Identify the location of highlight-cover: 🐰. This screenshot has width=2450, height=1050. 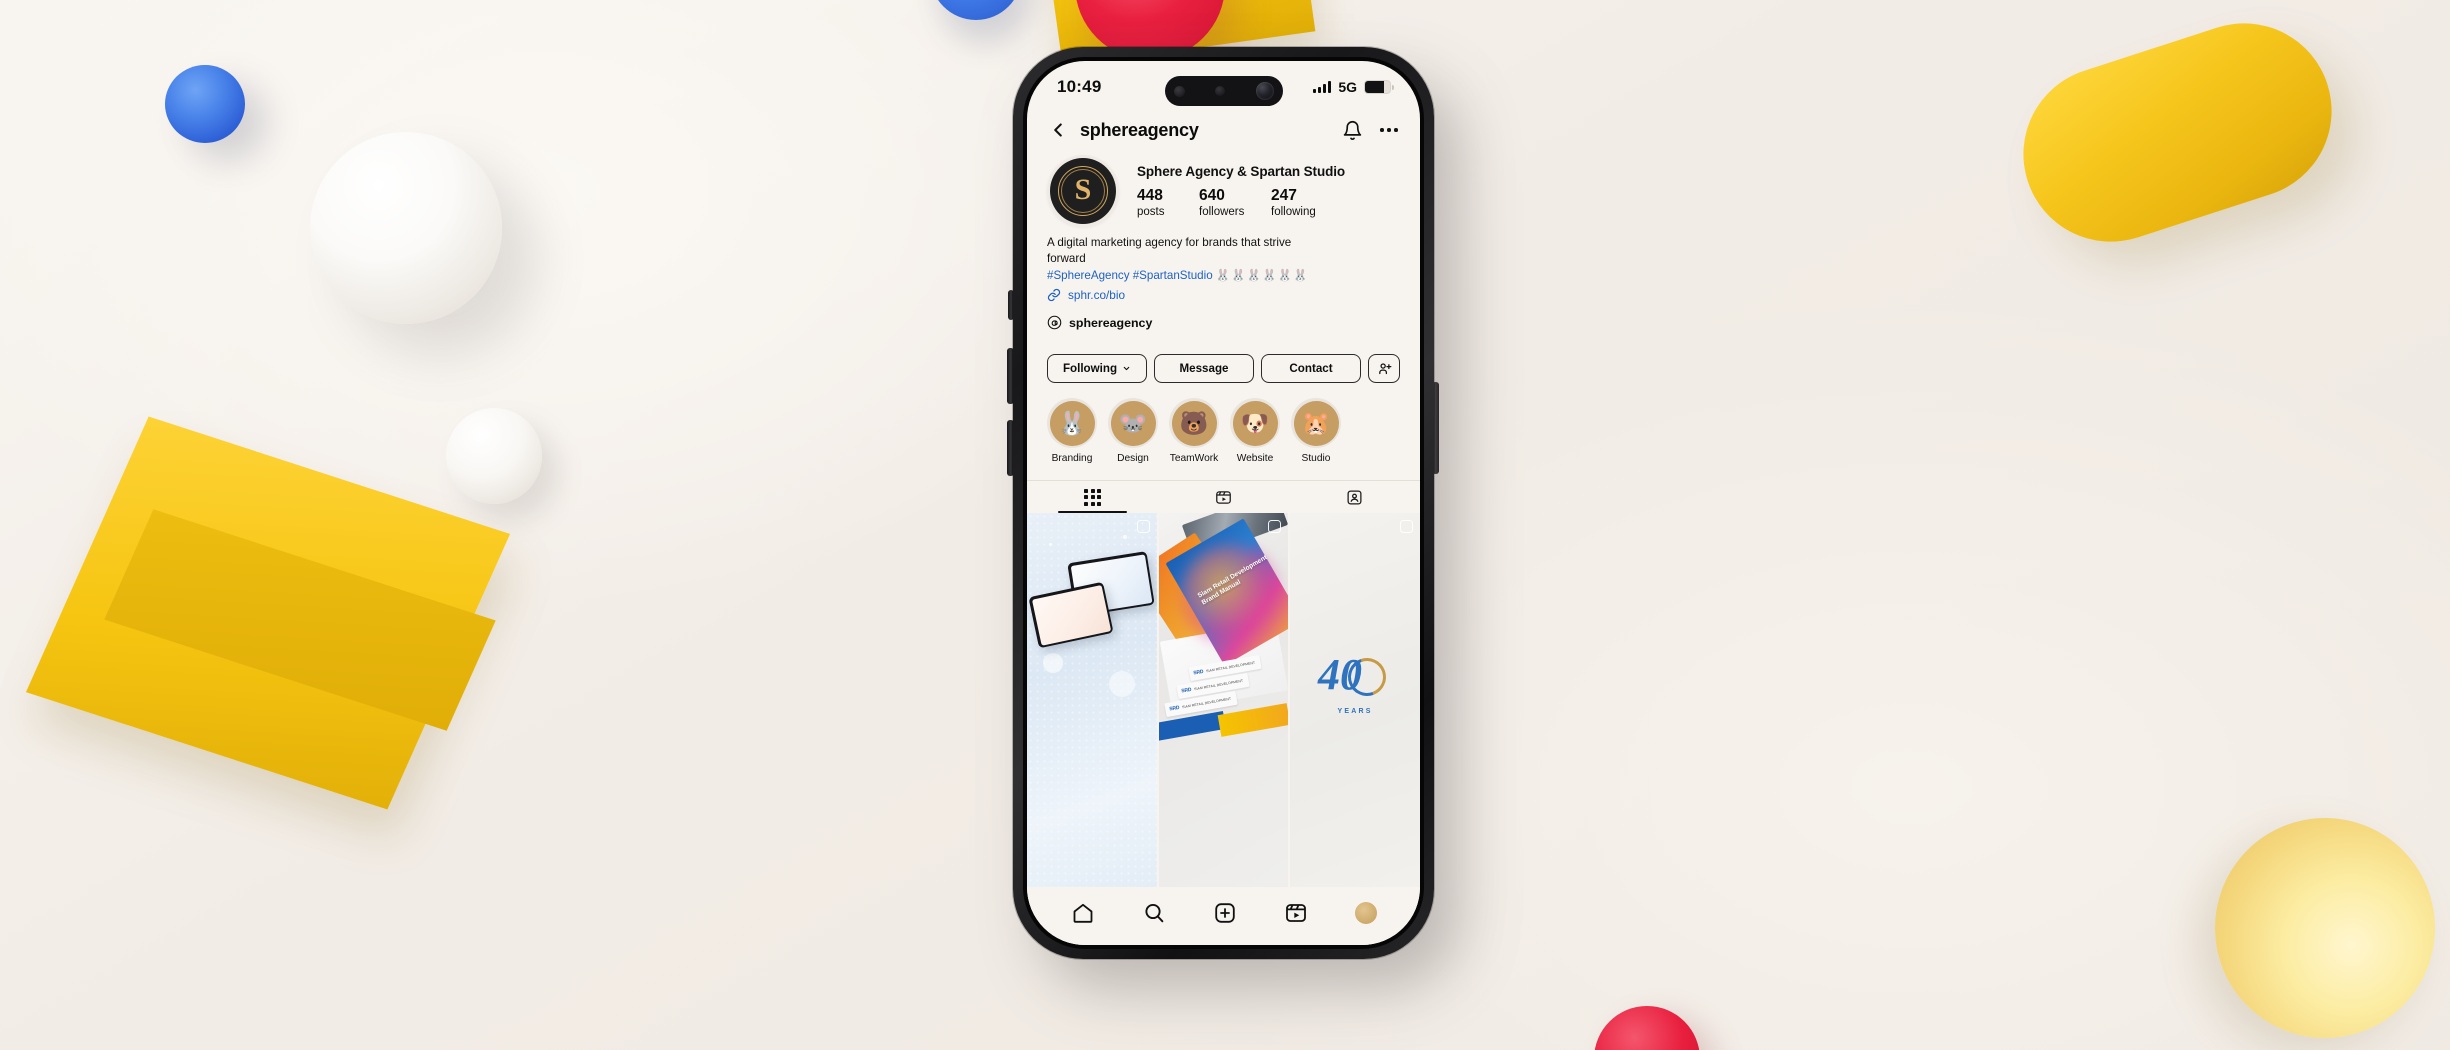
(1072, 423).